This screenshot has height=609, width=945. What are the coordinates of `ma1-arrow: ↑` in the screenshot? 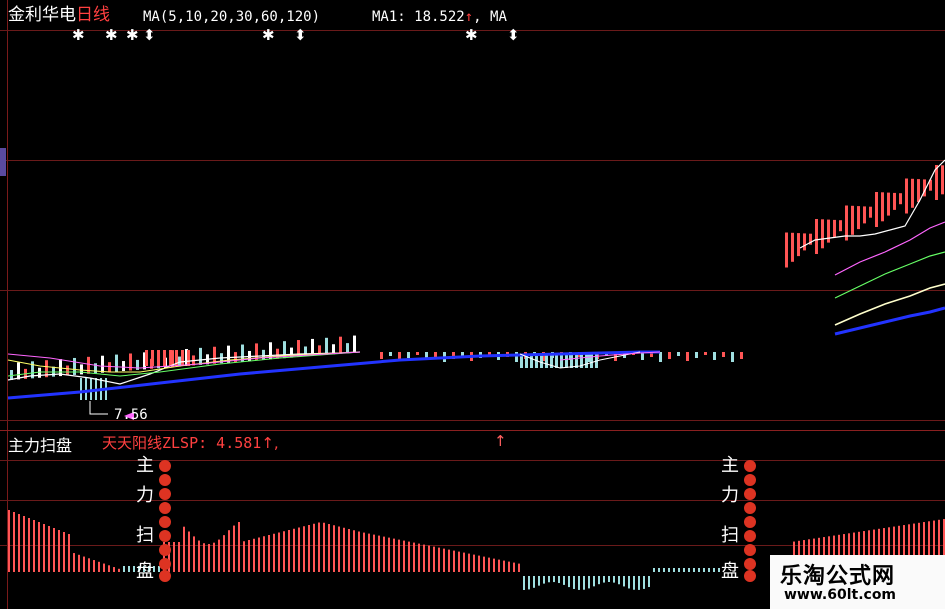 It's located at (469, 17).